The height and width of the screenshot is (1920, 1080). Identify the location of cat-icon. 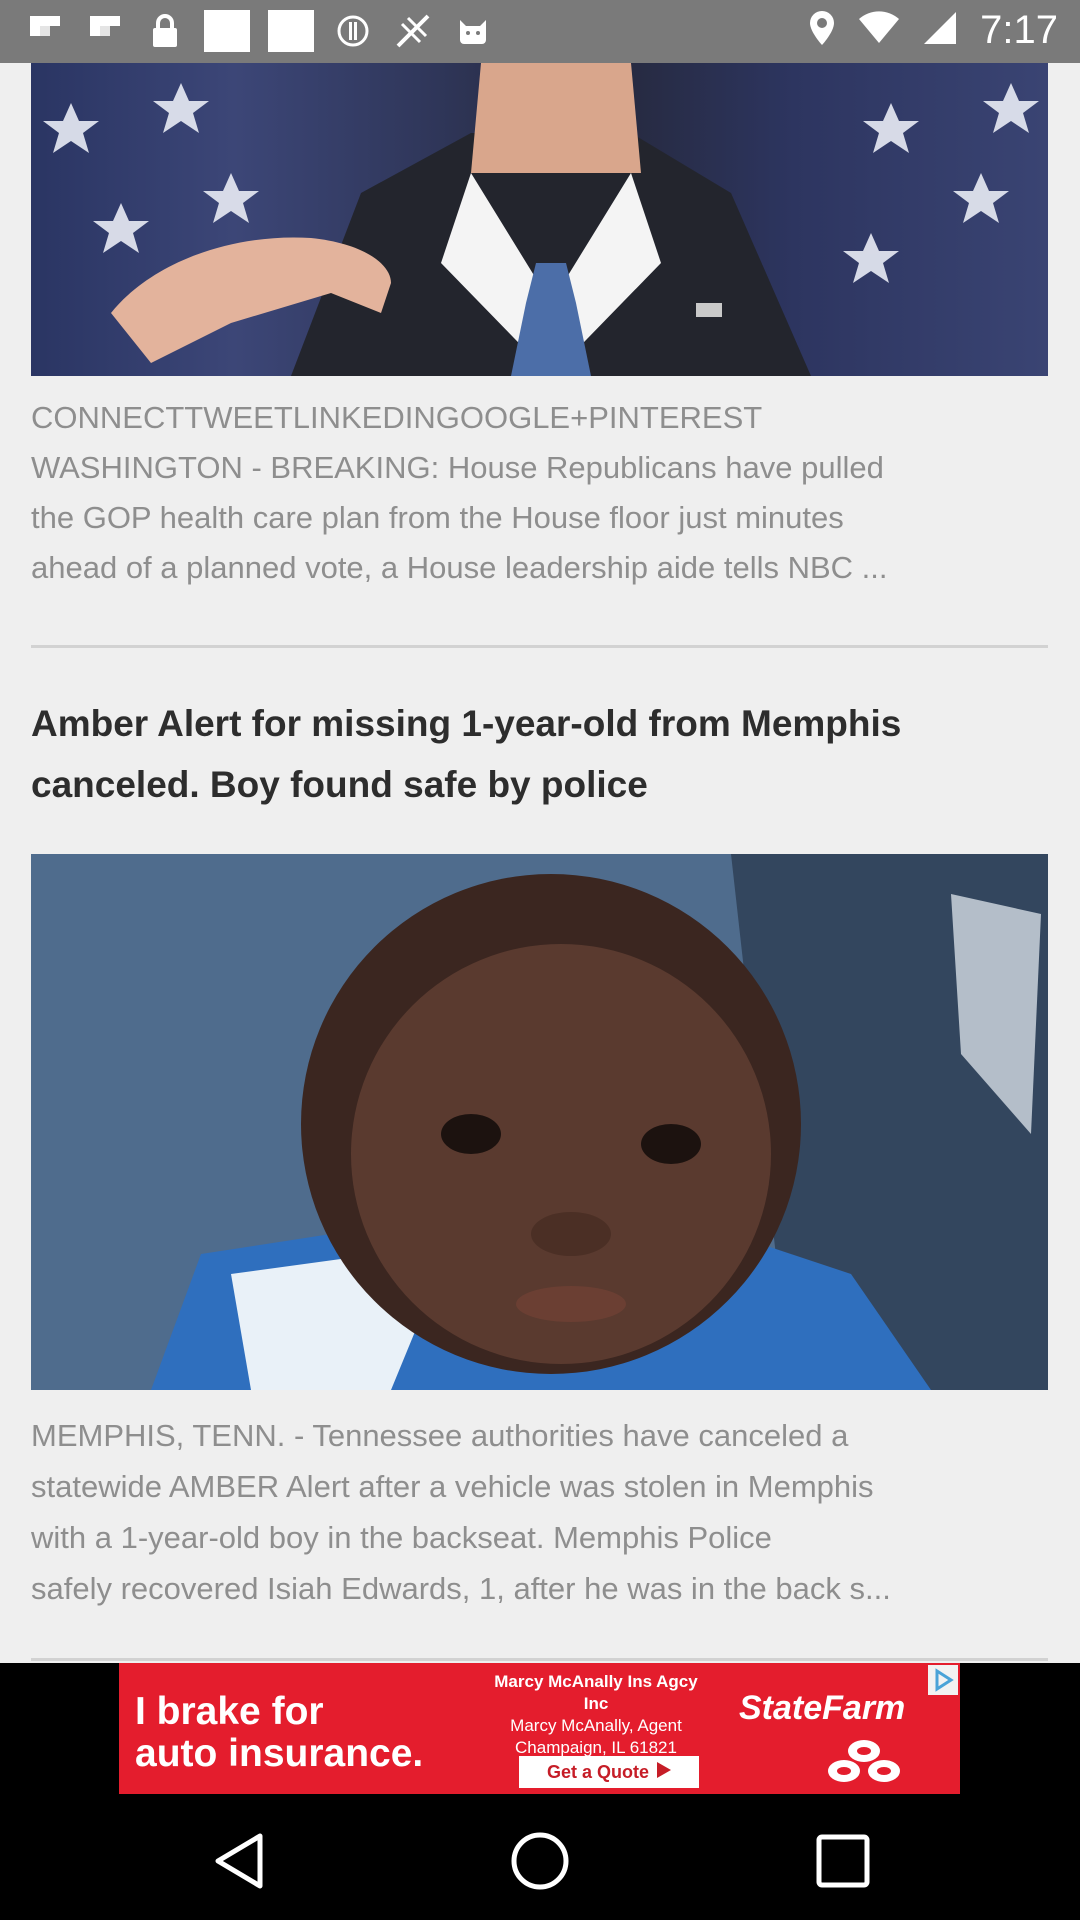
(473, 31).